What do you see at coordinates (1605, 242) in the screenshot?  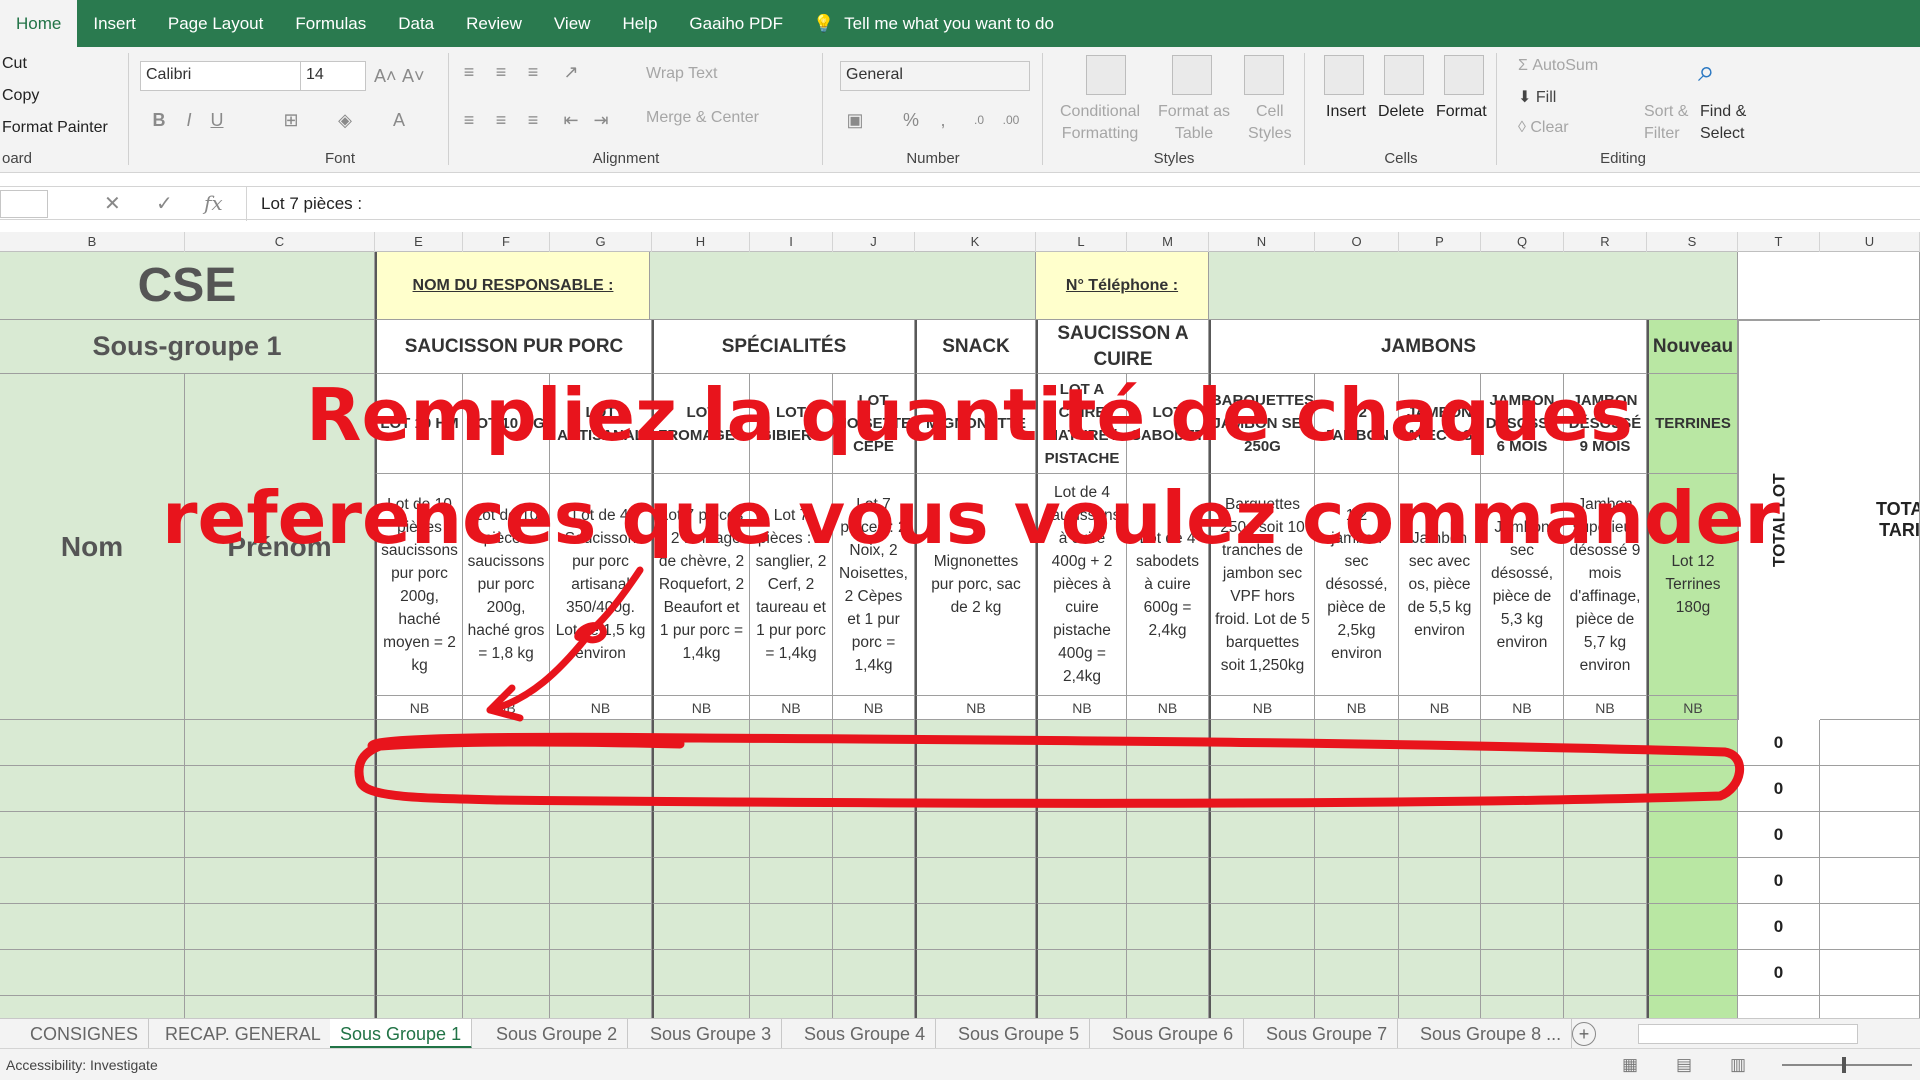 I see `column-header: R` at bounding box center [1605, 242].